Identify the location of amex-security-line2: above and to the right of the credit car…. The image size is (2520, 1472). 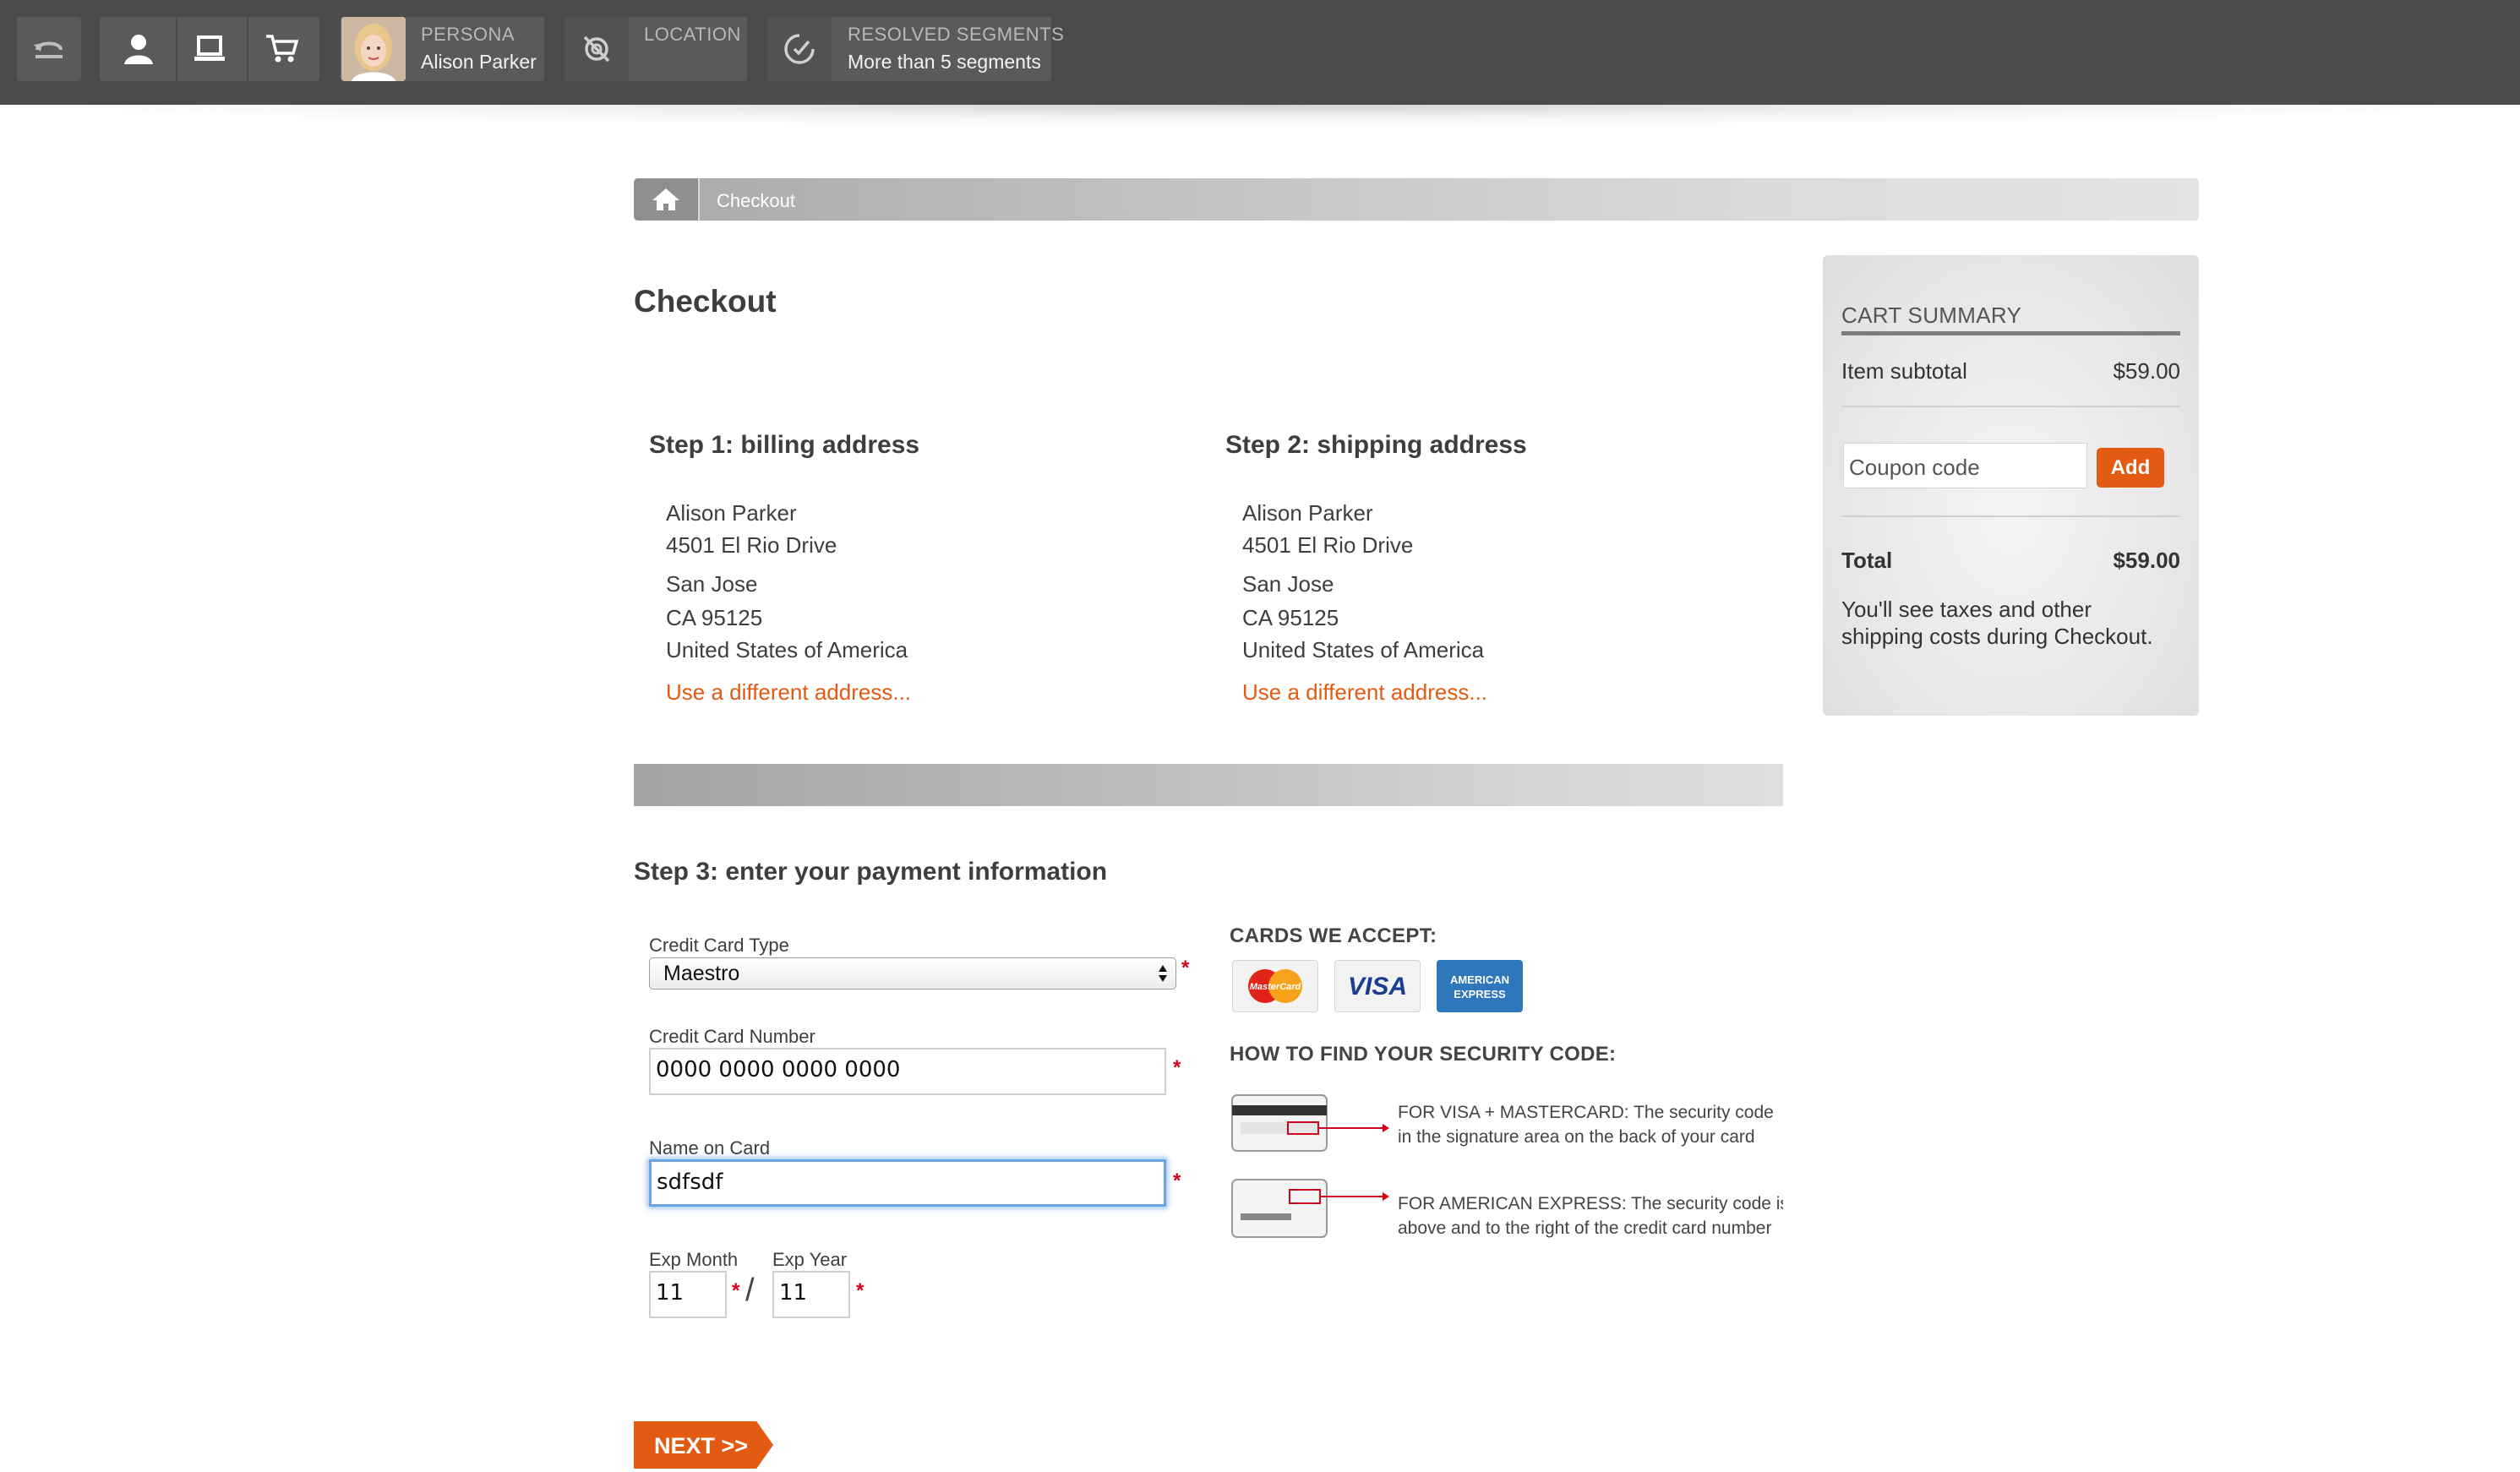
(1585, 1228).